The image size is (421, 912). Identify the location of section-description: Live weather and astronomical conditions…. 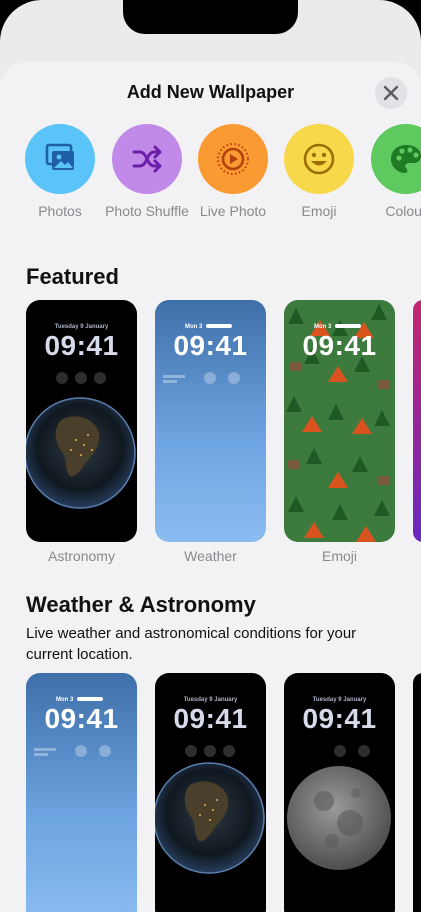
(191, 644).